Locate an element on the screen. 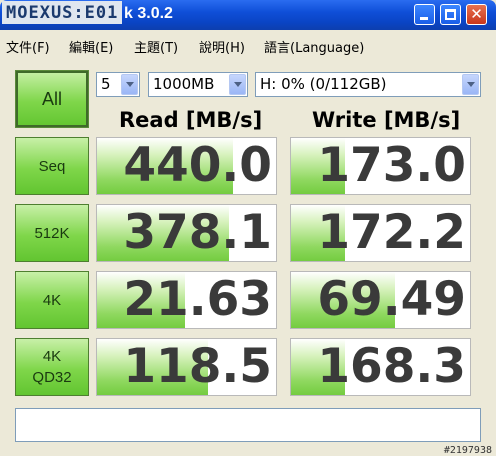  test-size-select: 1000MB is located at coordinates (198, 84).